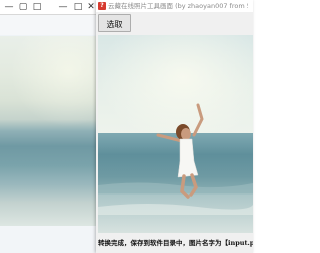 The image size is (320, 253). What do you see at coordinates (49, 86) in the screenshot?
I see `background-image-haze` at bounding box center [49, 86].